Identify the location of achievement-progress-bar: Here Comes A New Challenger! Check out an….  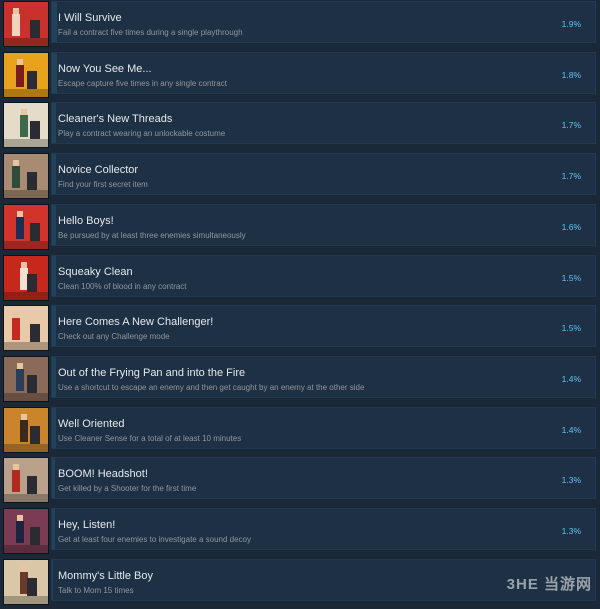
(323, 326).